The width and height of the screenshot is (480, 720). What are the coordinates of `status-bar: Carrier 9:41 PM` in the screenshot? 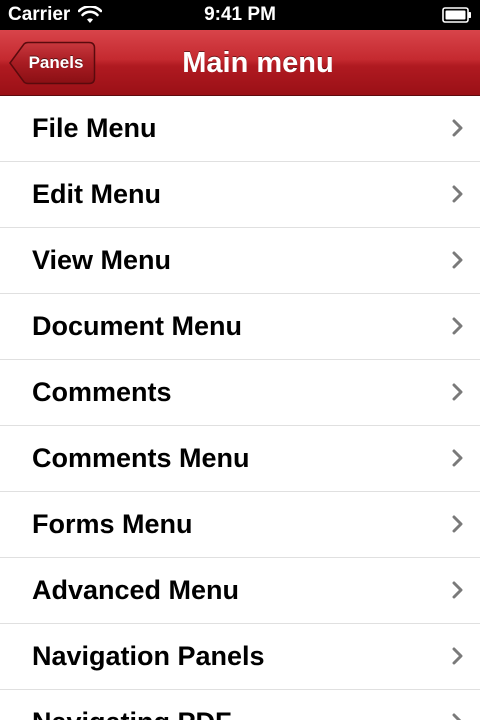 It's located at (240, 15).